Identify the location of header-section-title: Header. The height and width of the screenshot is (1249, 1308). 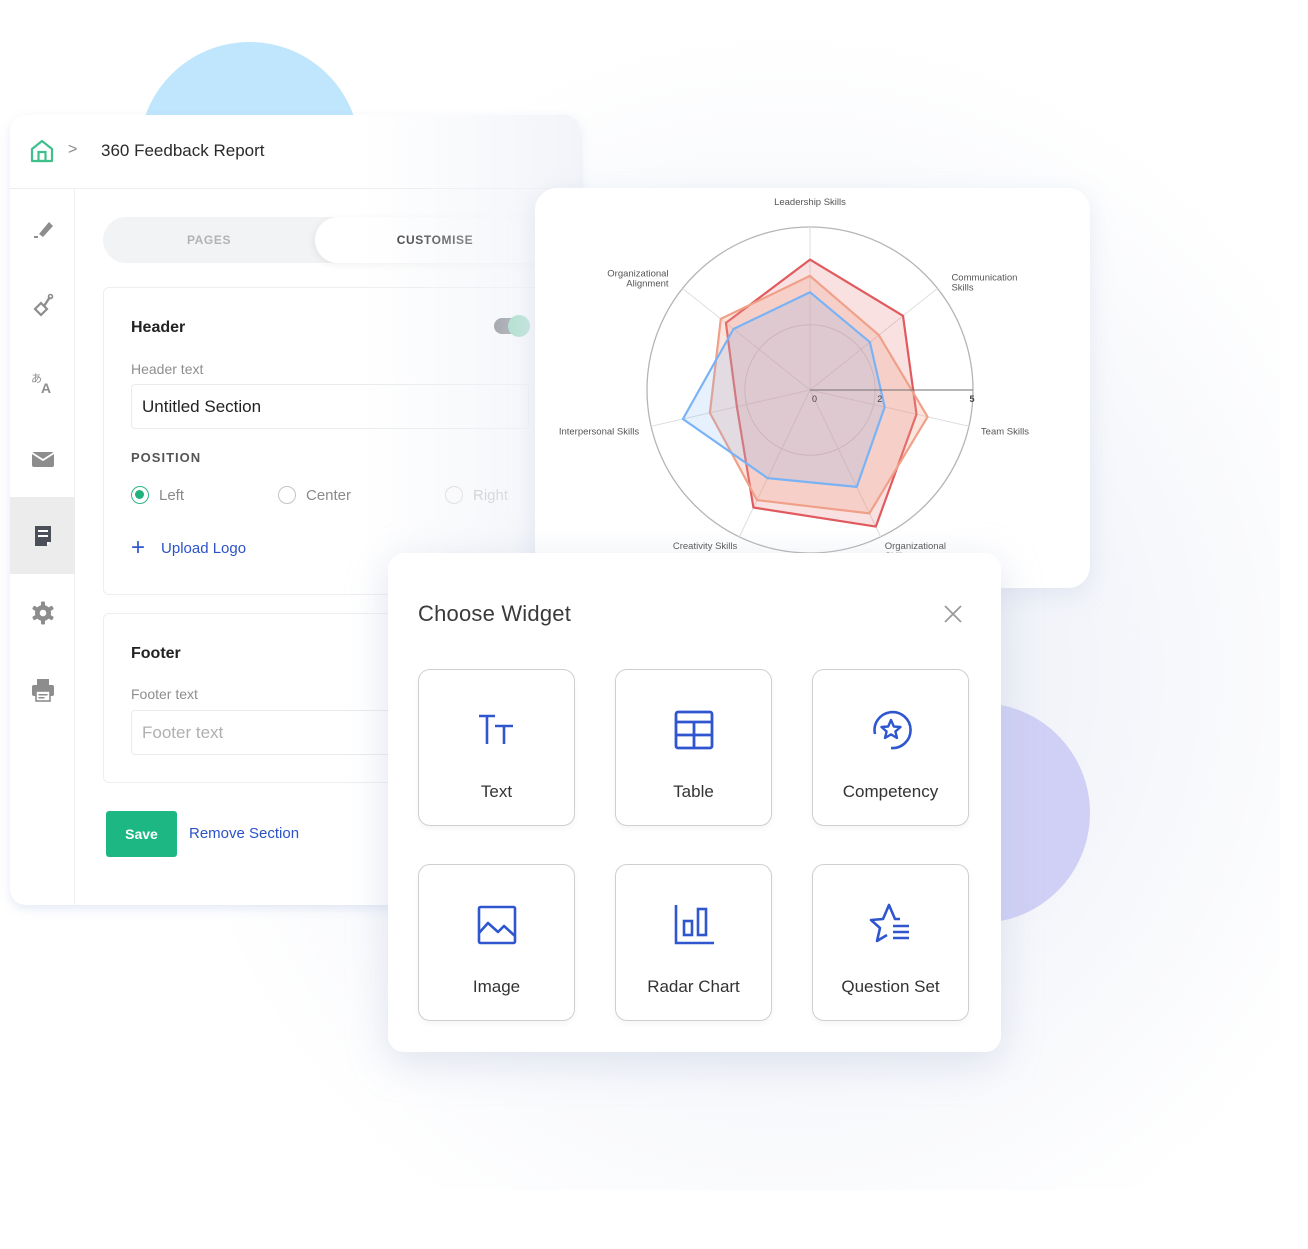
(158, 327).